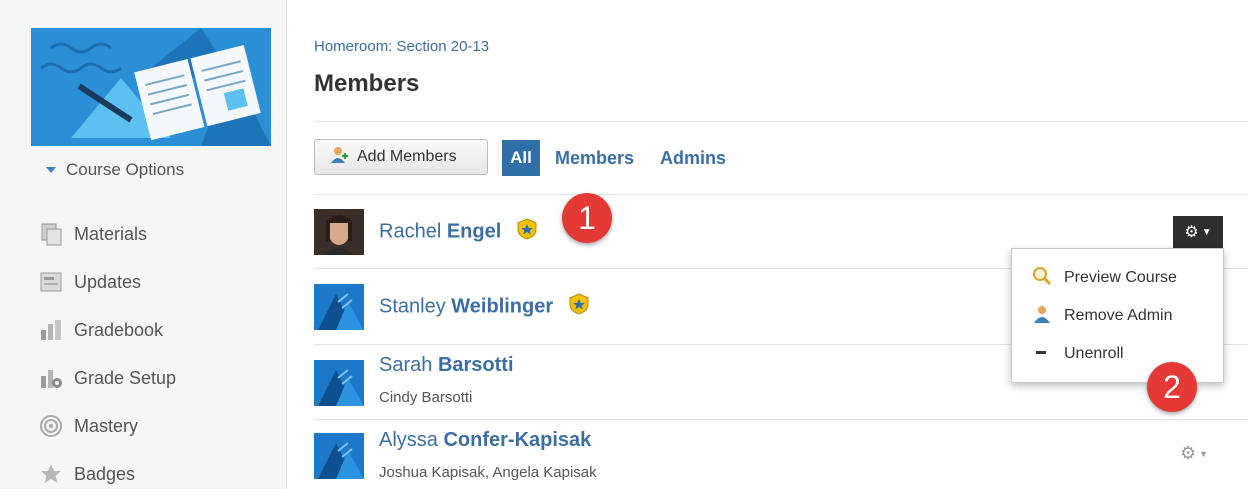  Describe the element at coordinates (502, 306) in the screenshot. I see `member-last-name: Weiblinger` at that location.